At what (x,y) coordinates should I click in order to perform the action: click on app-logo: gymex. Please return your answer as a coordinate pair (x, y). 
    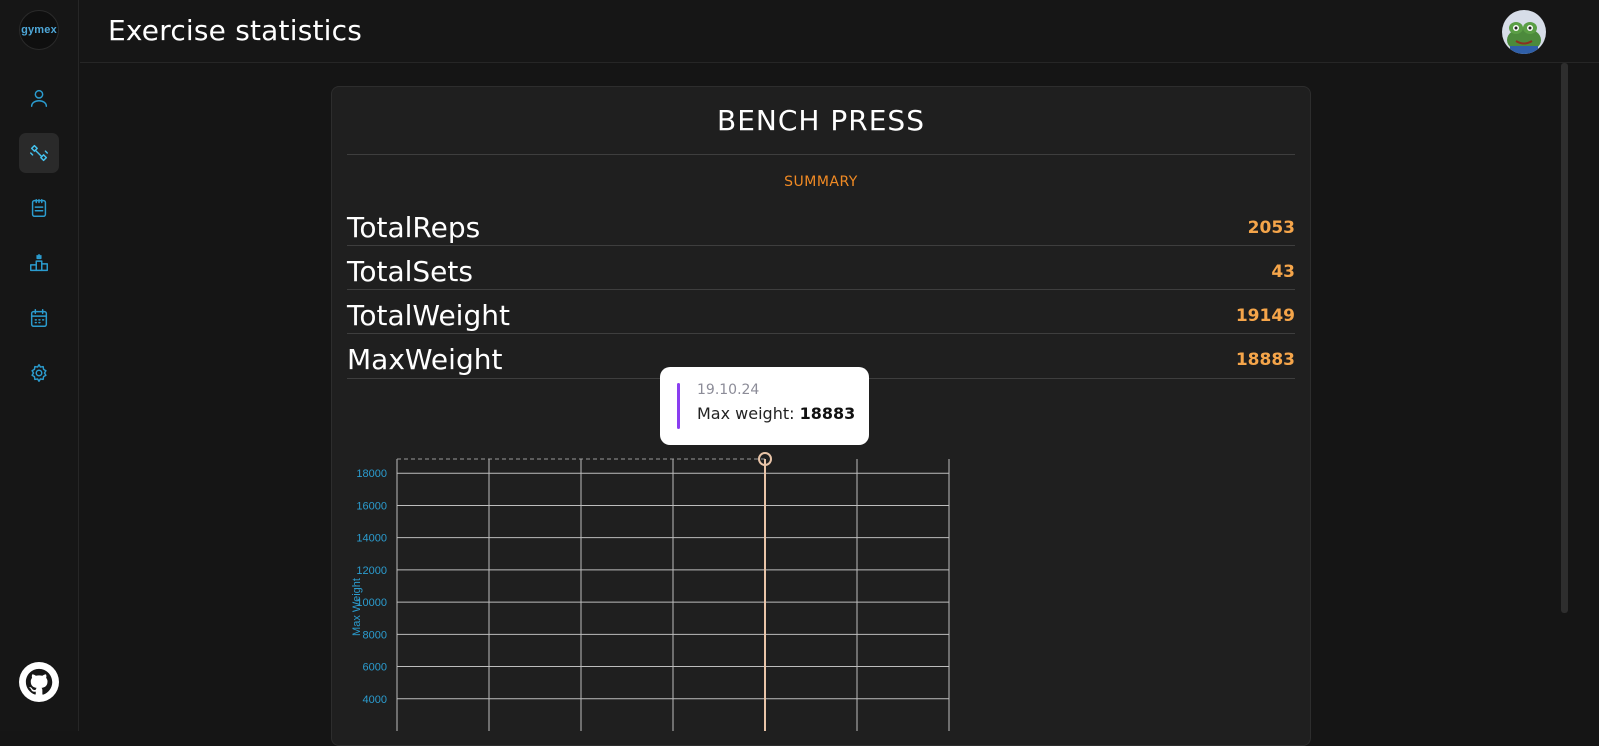
    Looking at the image, I should click on (39, 30).